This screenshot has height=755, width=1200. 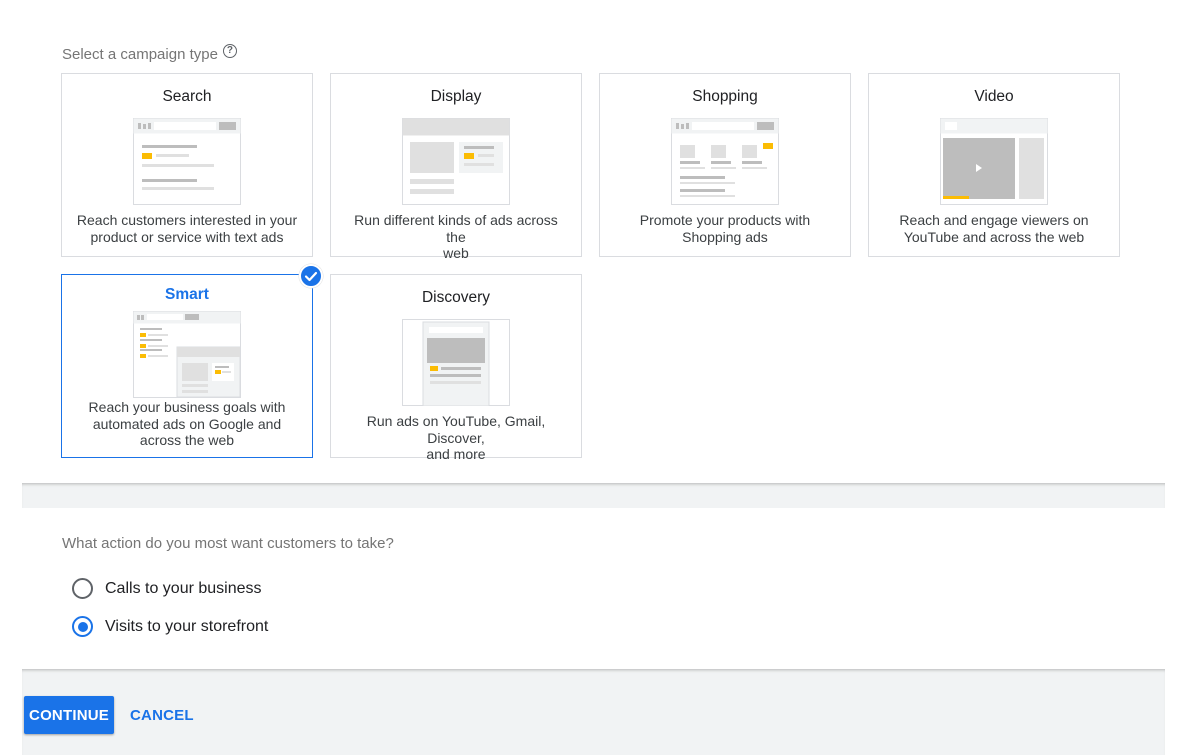 I want to click on video-ads-illustration, so click(x=994, y=161).